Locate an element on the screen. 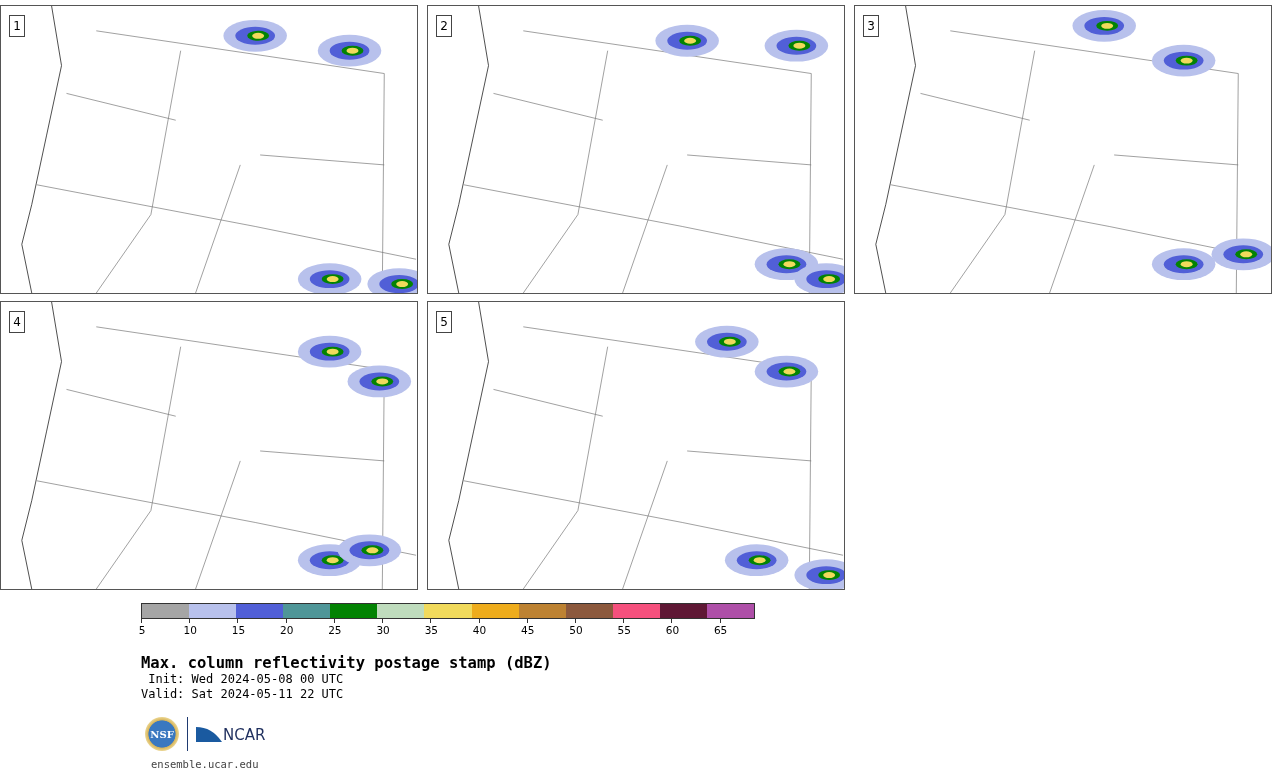 This screenshot has width=1280, height=773. tick-label: 5 is located at coordinates (142, 630).